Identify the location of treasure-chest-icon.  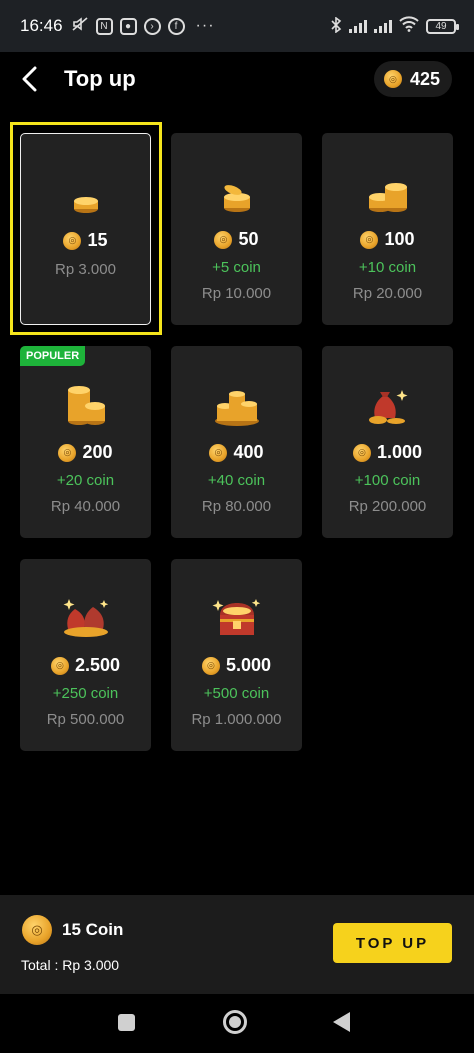
(237, 618).